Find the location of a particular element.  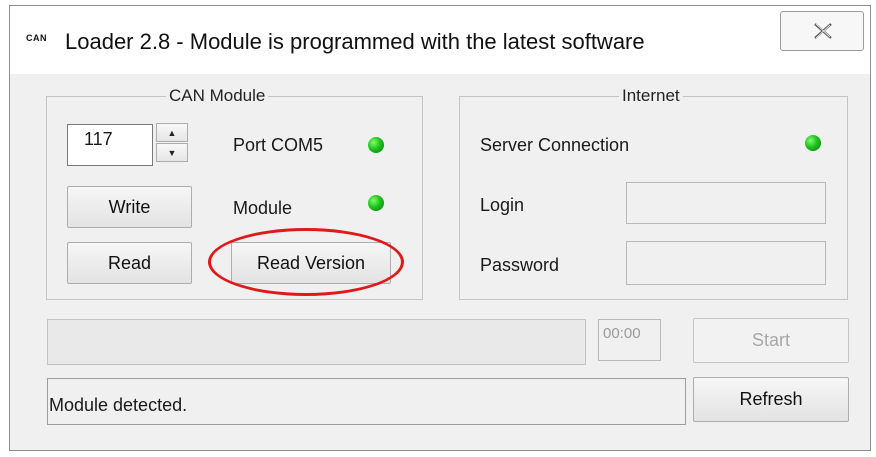

arrow-up-icon: ▲ is located at coordinates (172, 132).